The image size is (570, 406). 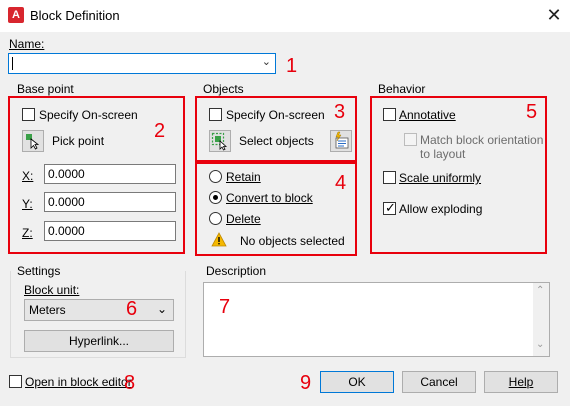 What do you see at coordinates (52, 290) in the screenshot?
I see `block-unit-label: Block unit:` at bounding box center [52, 290].